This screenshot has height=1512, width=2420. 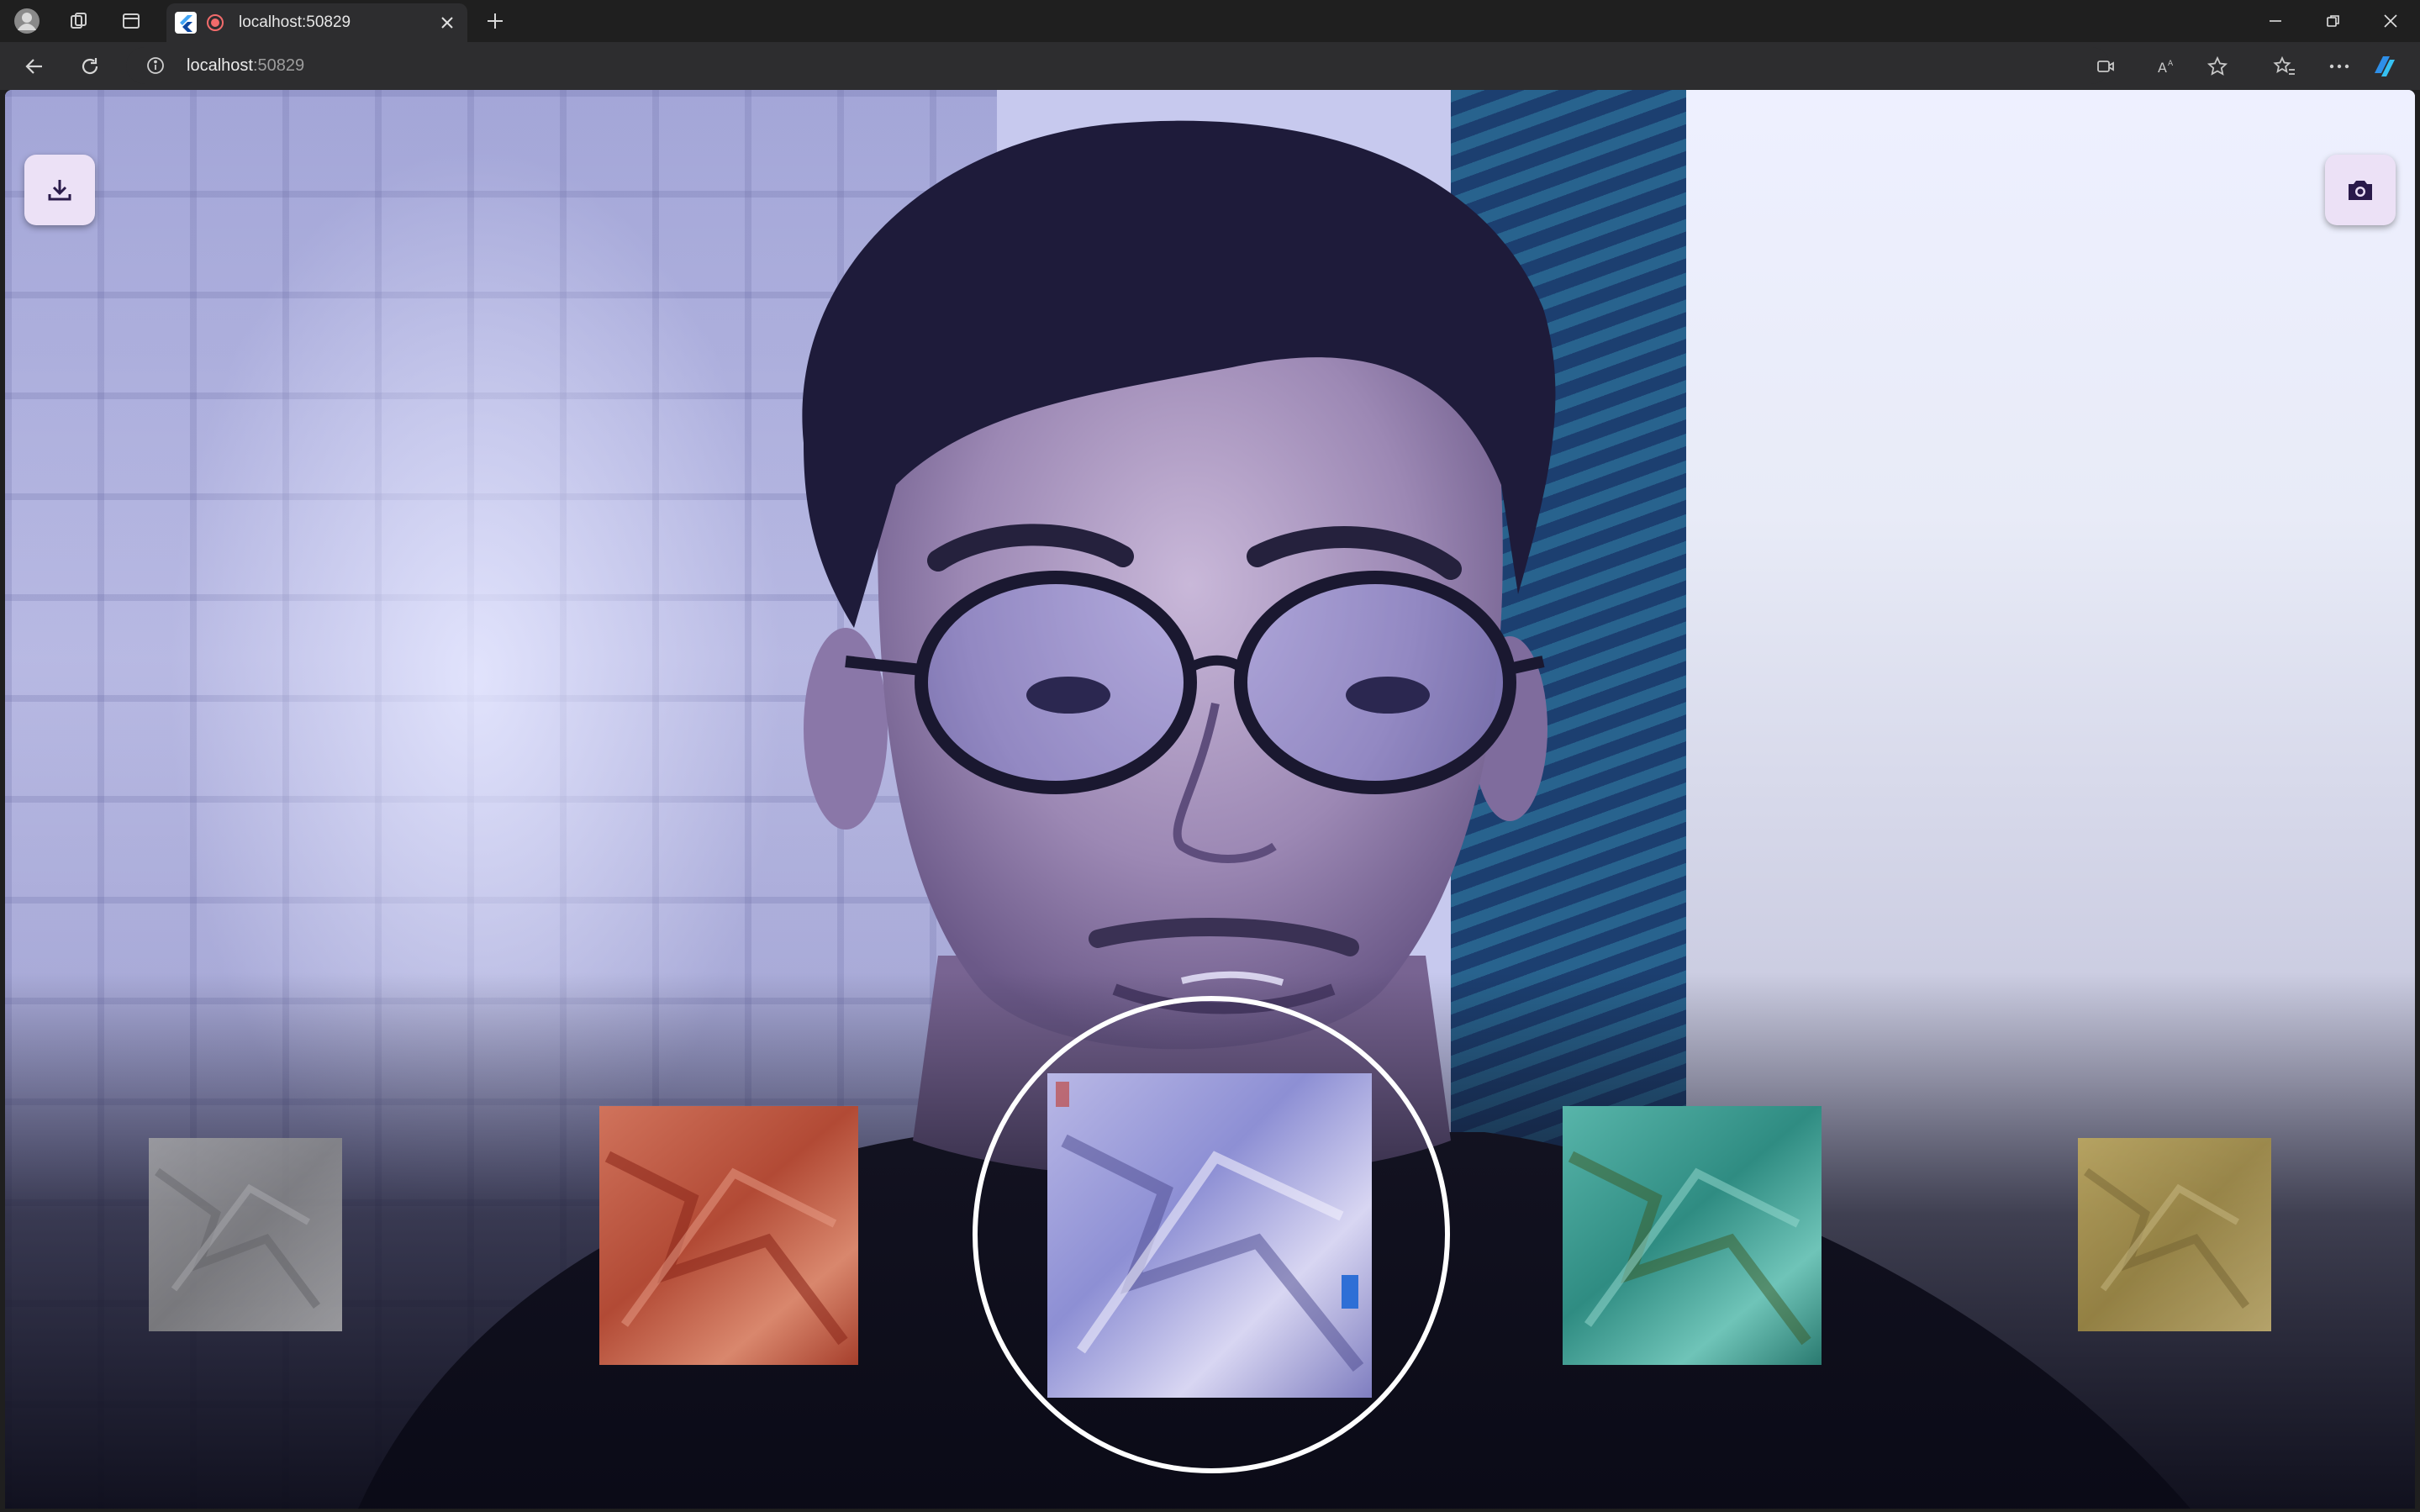 What do you see at coordinates (2339, 66) in the screenshot?
I see `more-icon` at bounding box center [2339, 66].